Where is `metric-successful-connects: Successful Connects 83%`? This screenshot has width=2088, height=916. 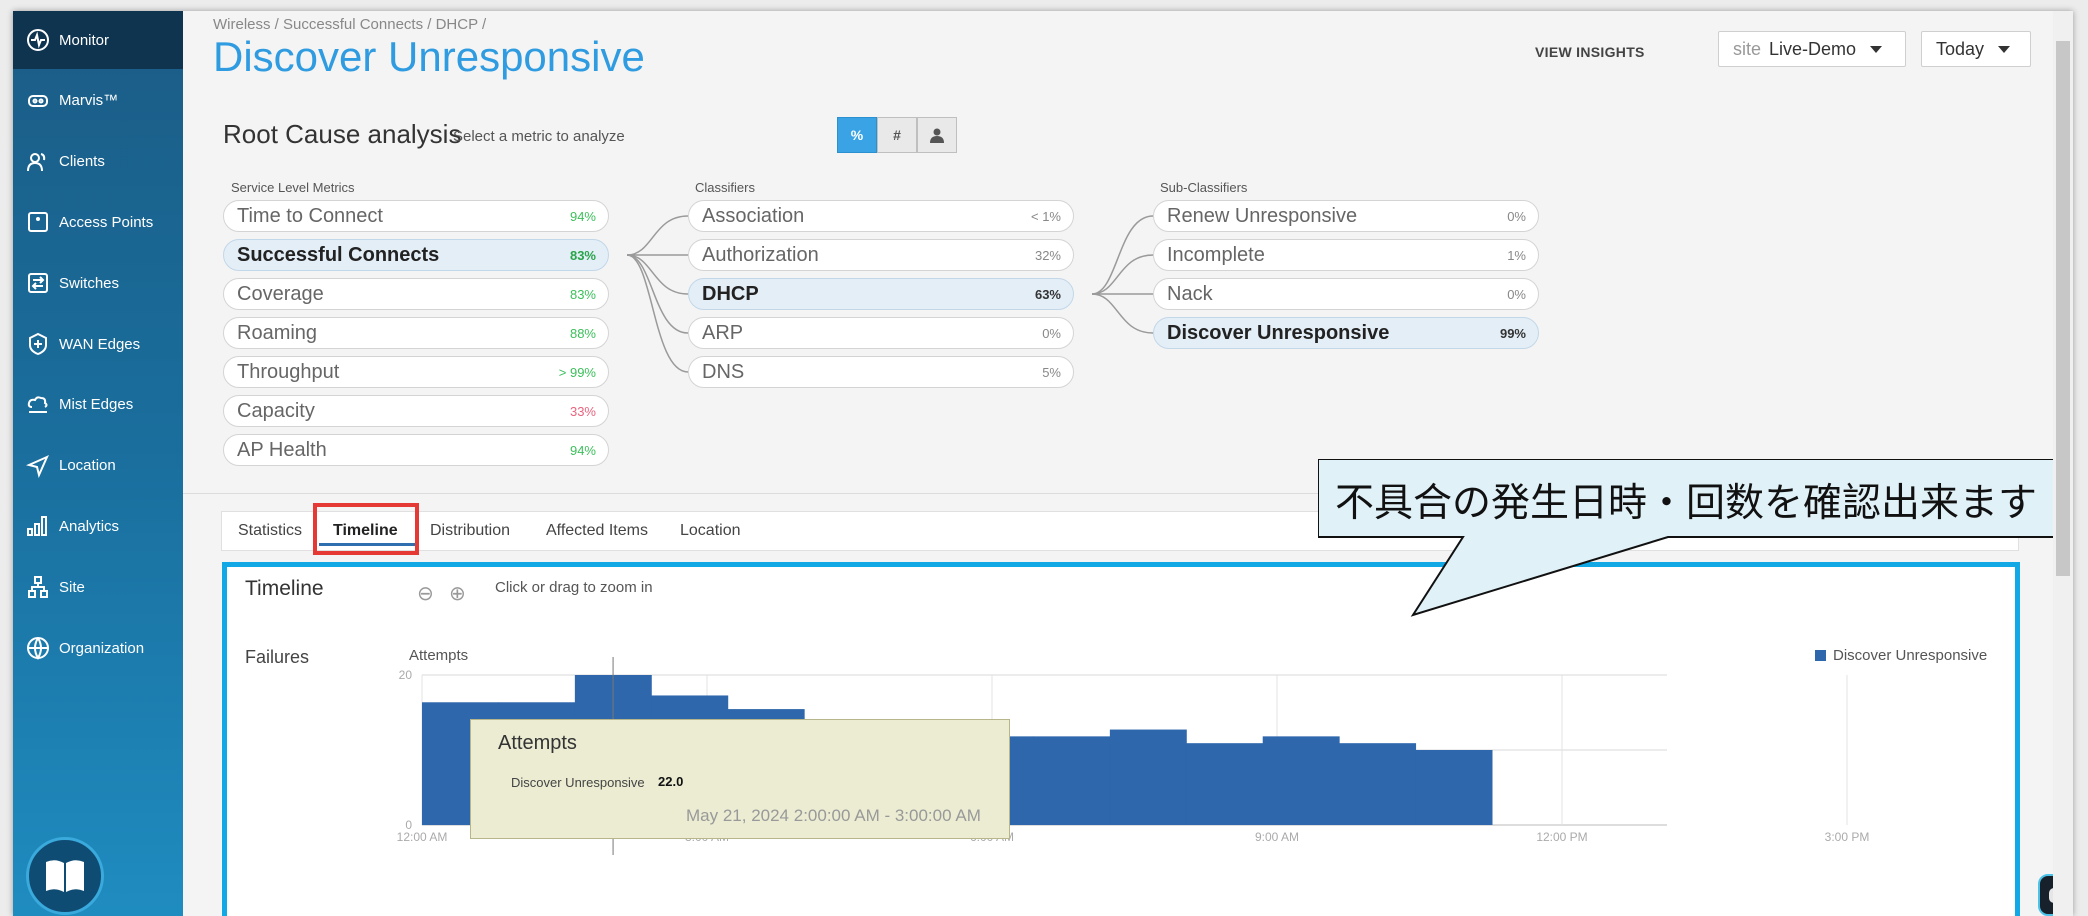 metric-successful-connects: Successful Connects 83% is located at coordinates (416, 255).